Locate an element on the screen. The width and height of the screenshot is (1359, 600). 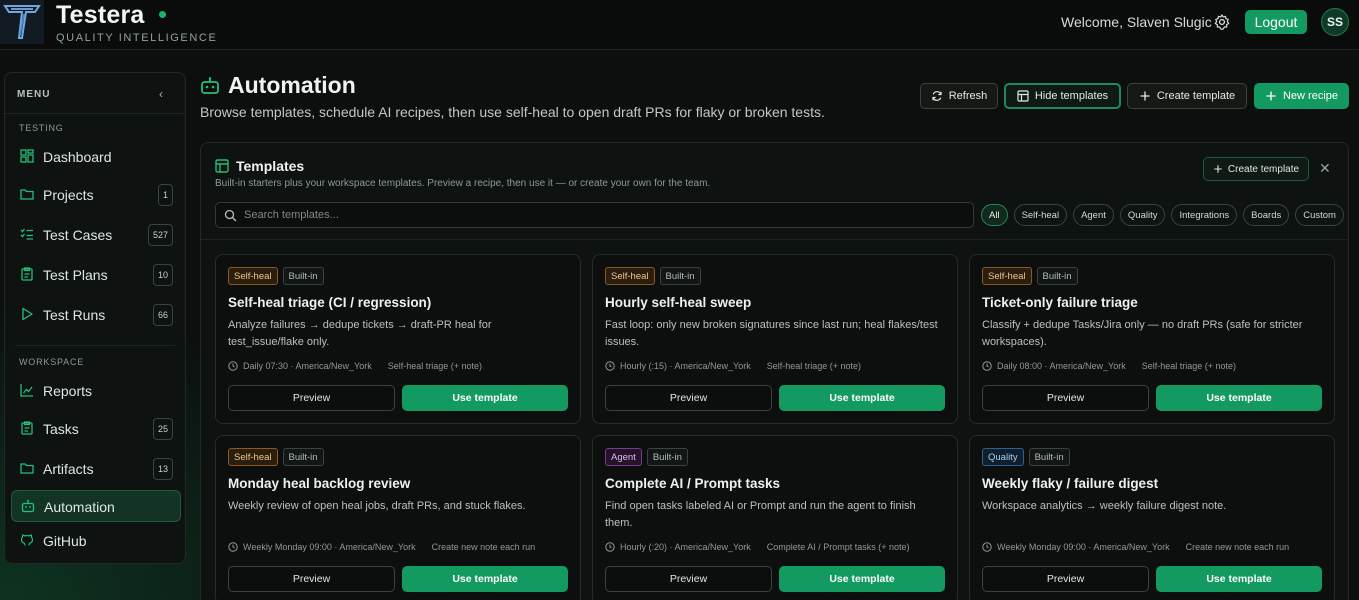
card-title: Hourly self-heal sweep is located at coordinates (678, 302).